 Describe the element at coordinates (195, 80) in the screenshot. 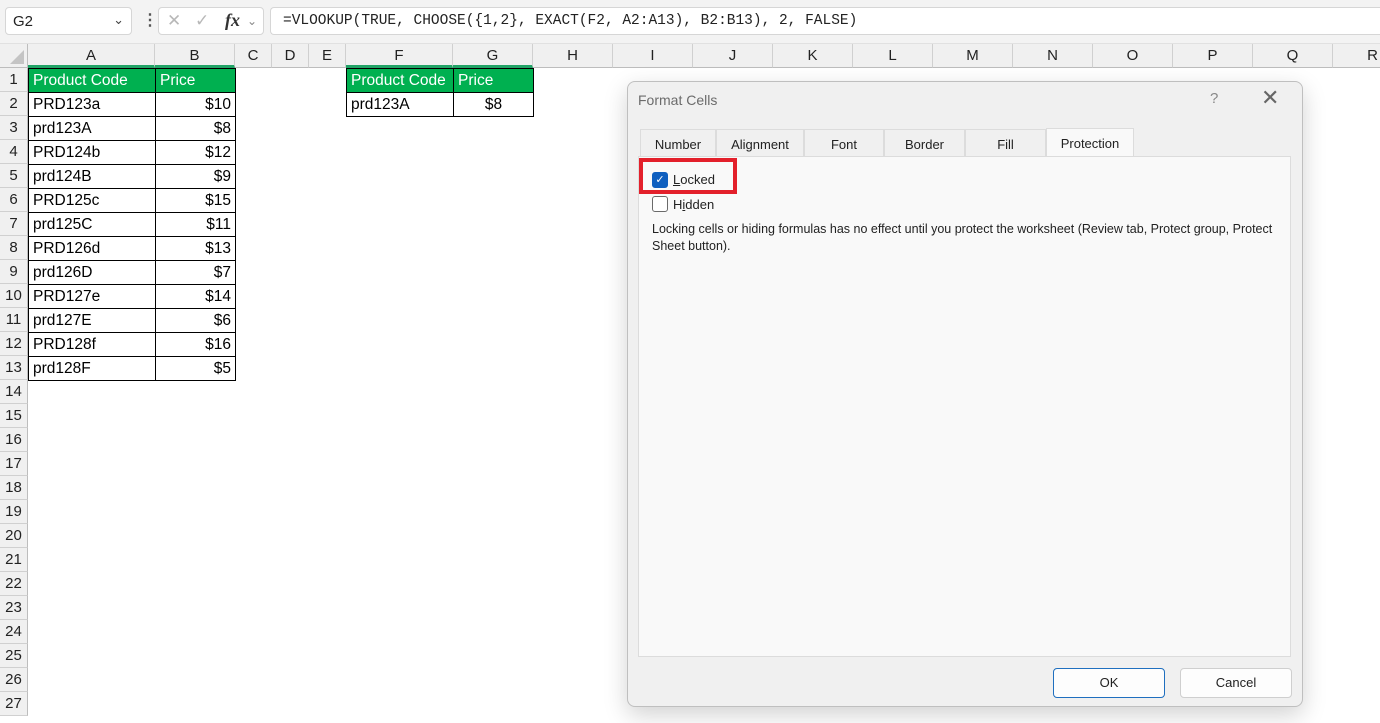

I see `header-cell-price: Price` at that location.